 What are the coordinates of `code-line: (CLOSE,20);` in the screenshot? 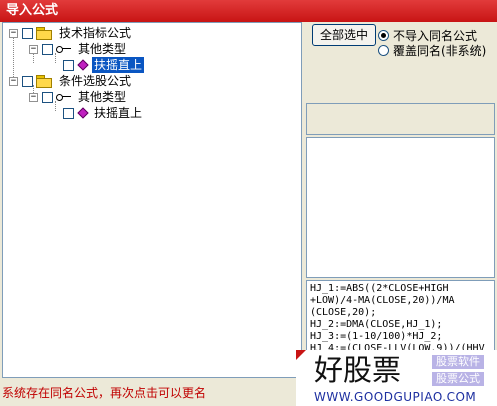 It's located at (343, 312).